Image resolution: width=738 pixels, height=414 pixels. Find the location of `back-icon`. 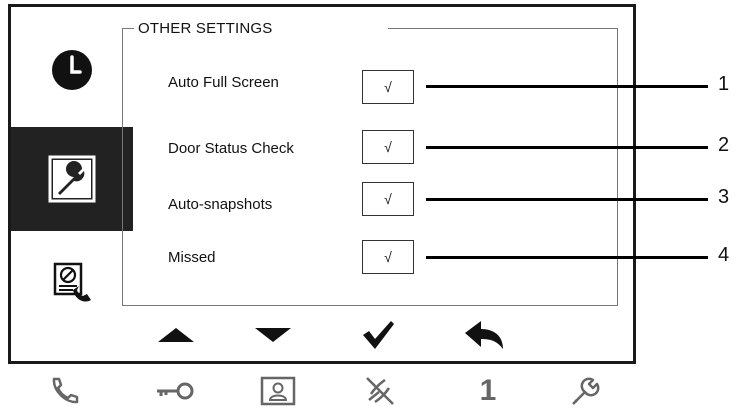

back-icon is located at coordinates (484, 335).